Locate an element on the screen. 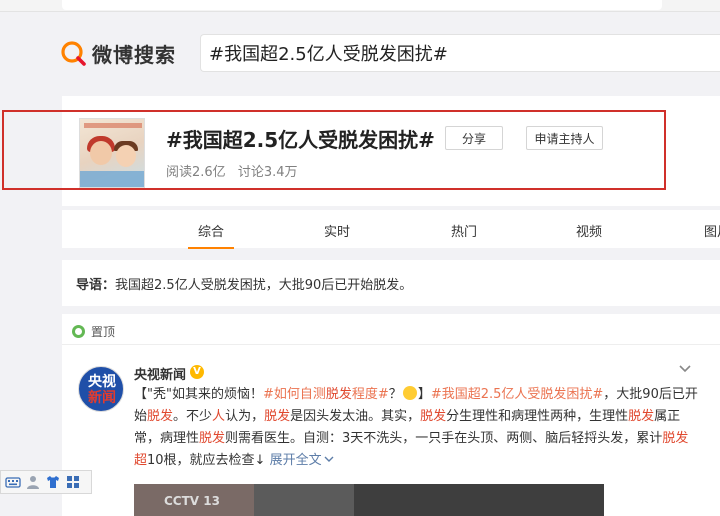  pinned-marker: 置顶 is located at coordinates (93, 331).